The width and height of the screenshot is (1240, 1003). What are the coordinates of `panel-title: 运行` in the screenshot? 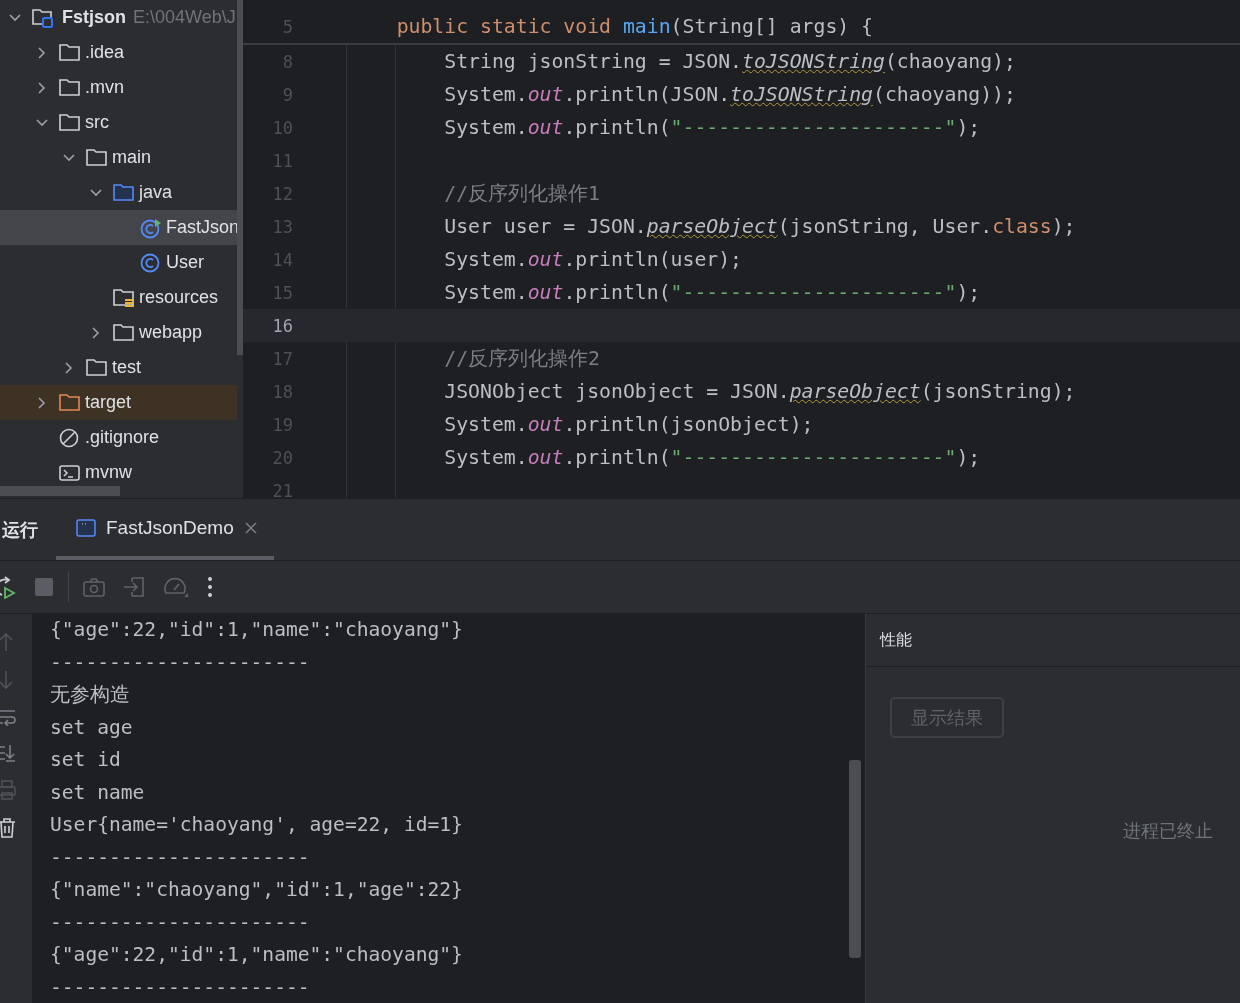 It's located at (20, 530).